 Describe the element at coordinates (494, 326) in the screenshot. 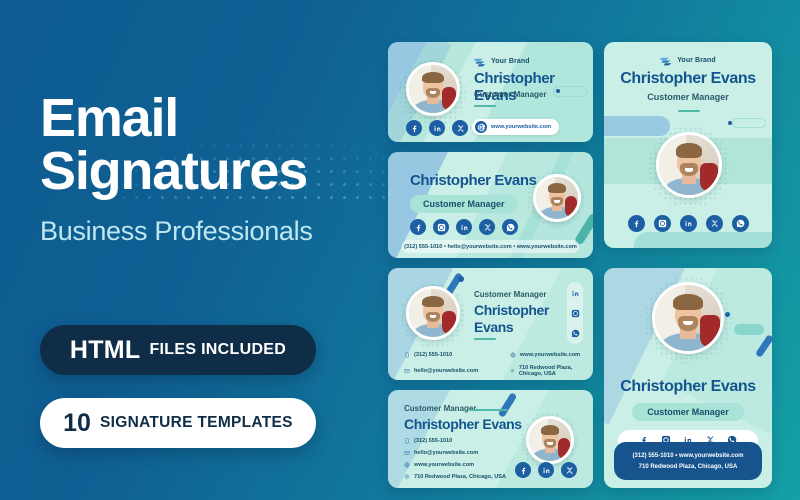

I see `person-name-last: Evans` at that location.